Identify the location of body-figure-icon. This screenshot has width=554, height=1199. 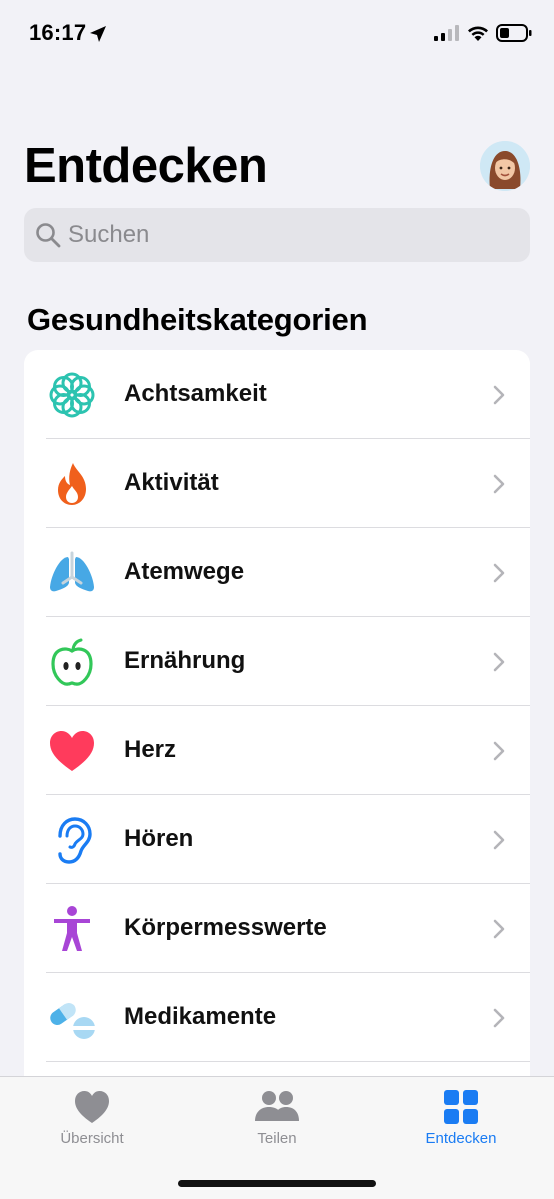
(72, 928).